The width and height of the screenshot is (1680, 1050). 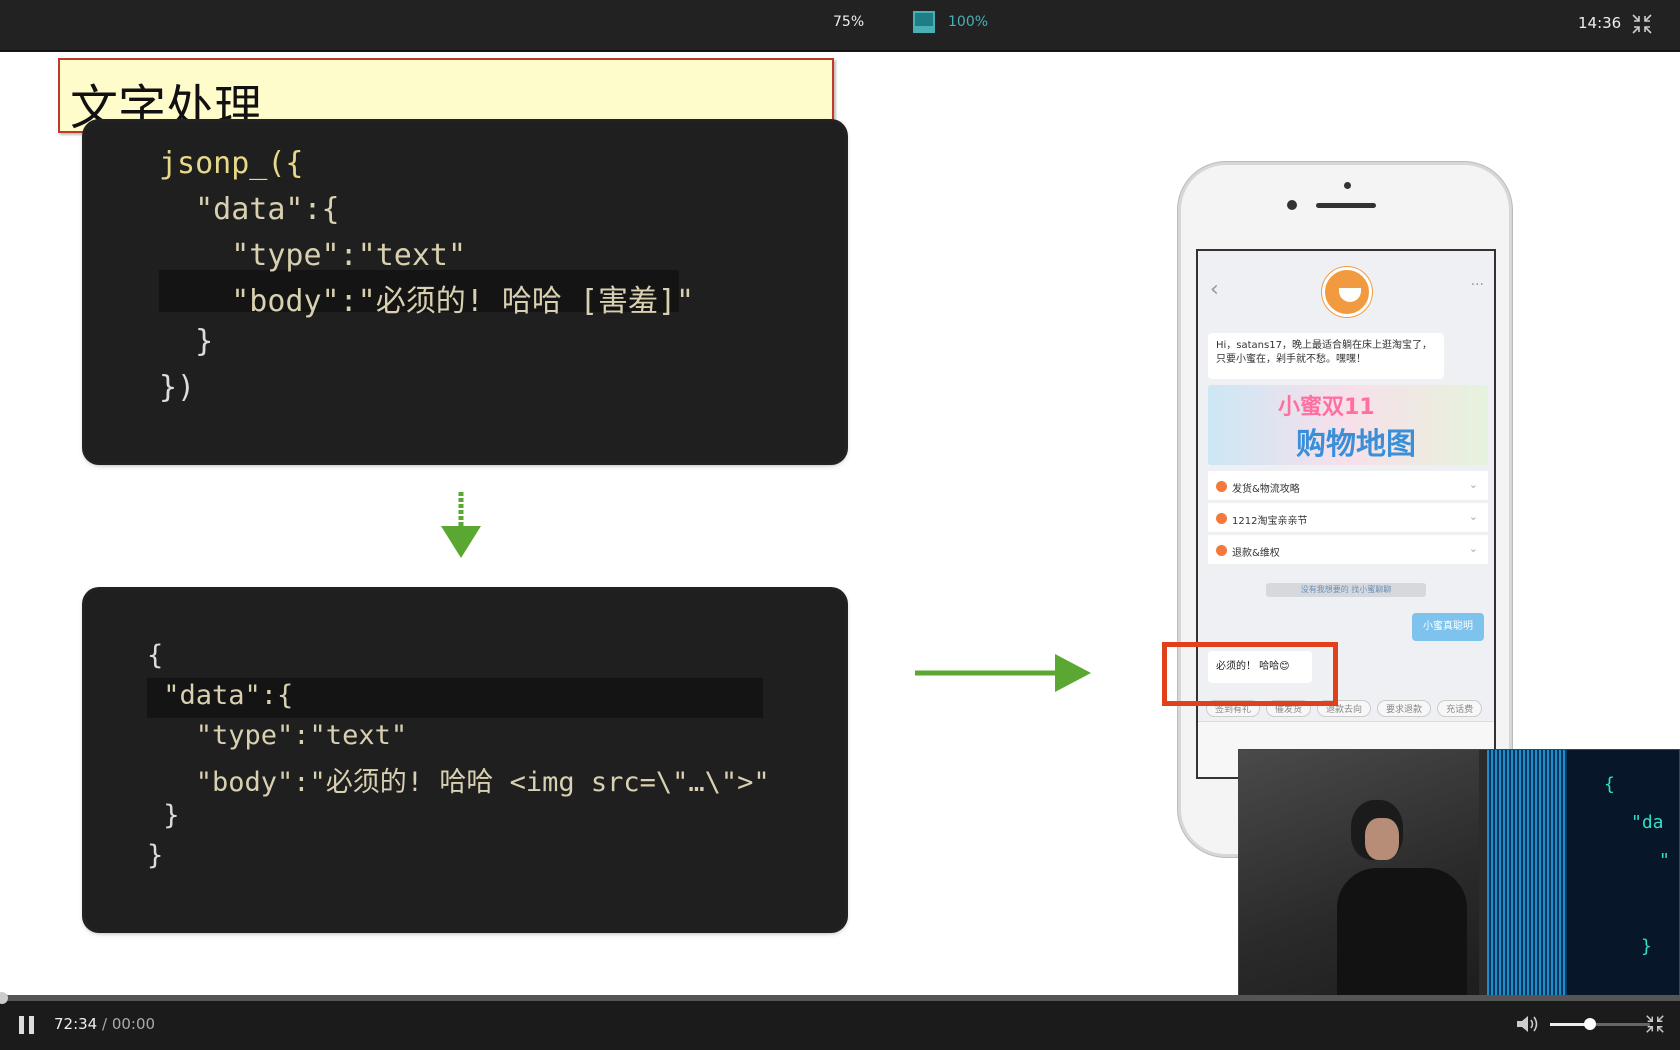 I want to click on time-display: 72:34 / 00:00, so click(x=104, y=1024).